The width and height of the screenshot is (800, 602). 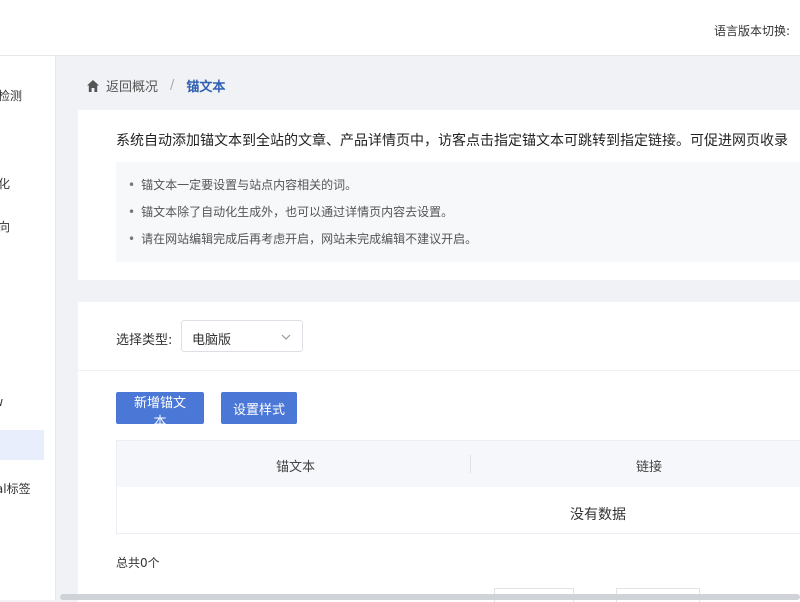 What do you see at coordinates (1, 402) in the screenshot?
I see `sidebar-item-label: ow` at bounding box center [1, 402].